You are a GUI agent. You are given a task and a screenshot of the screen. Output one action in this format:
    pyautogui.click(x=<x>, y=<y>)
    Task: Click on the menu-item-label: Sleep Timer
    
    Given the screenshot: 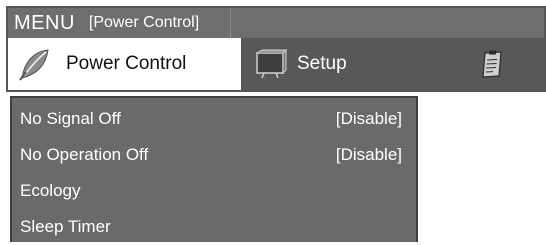 What is the action you would take?
    pyautogui.click(x=65, y=227)
    